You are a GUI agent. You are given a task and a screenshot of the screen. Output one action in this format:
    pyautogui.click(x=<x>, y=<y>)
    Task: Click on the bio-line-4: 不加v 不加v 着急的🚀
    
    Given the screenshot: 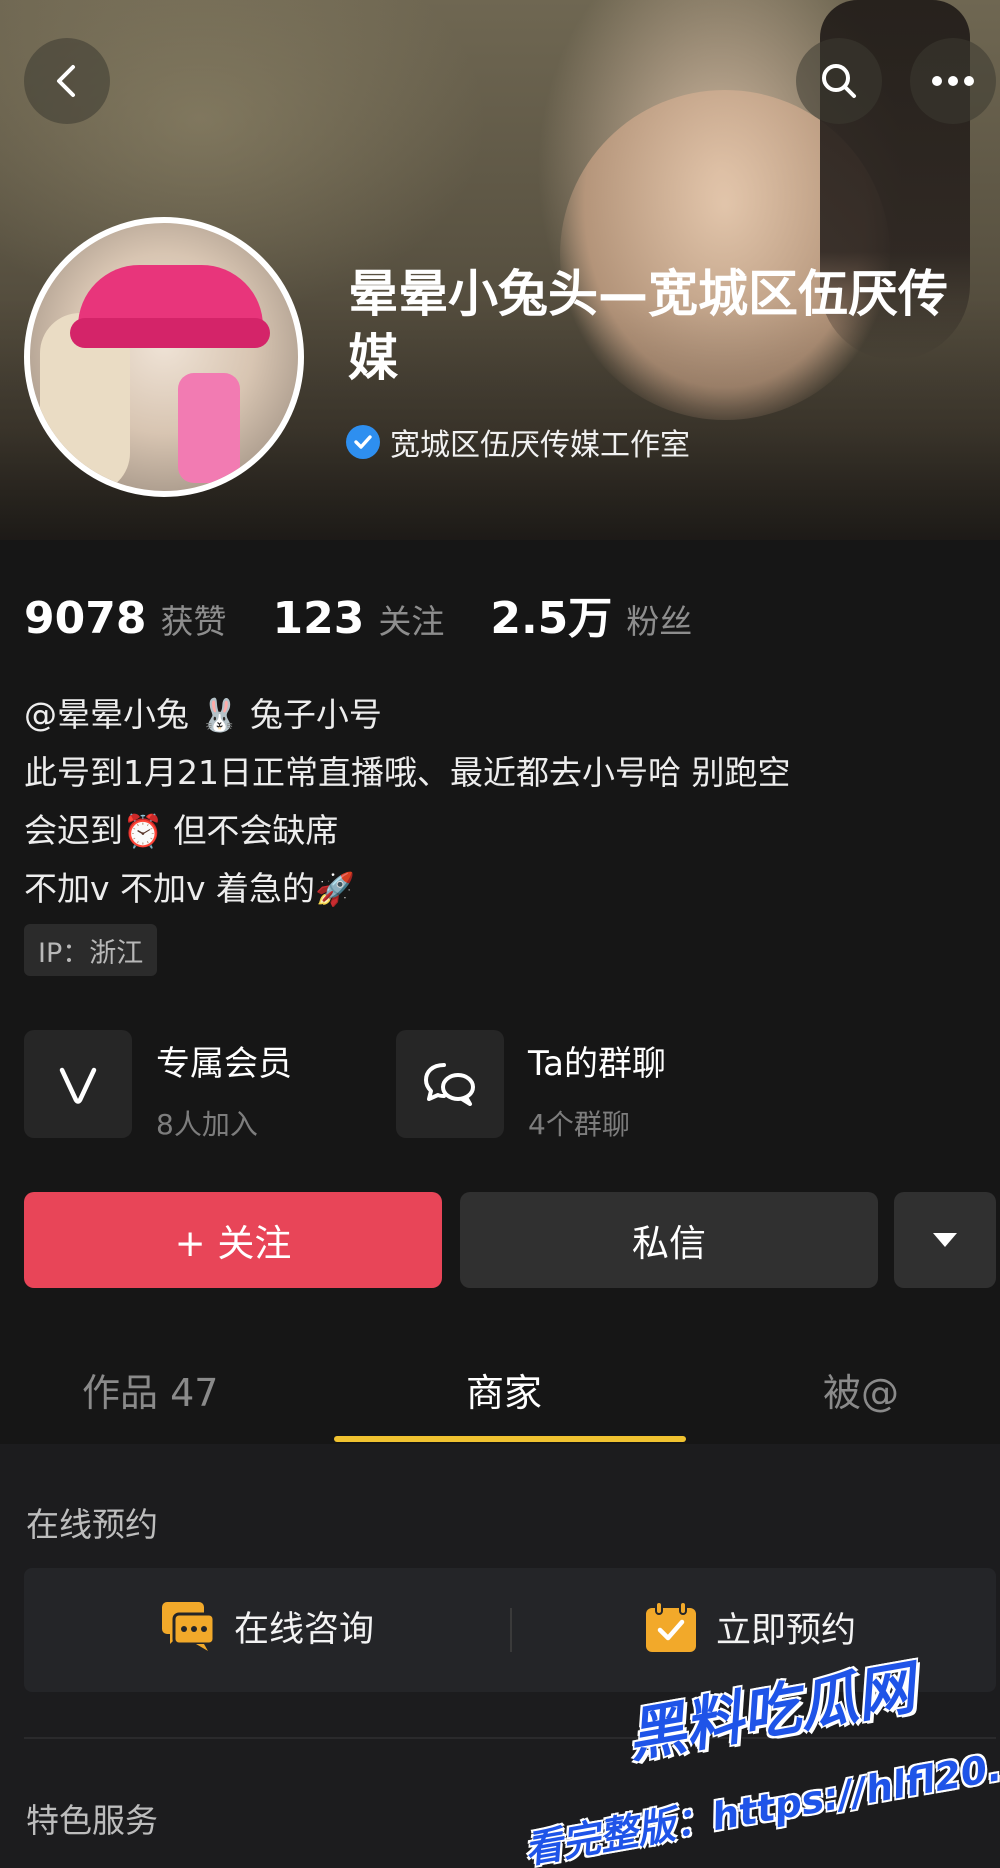 What is the action you would take?
    pyautogui.click(x=189, y=888)
    